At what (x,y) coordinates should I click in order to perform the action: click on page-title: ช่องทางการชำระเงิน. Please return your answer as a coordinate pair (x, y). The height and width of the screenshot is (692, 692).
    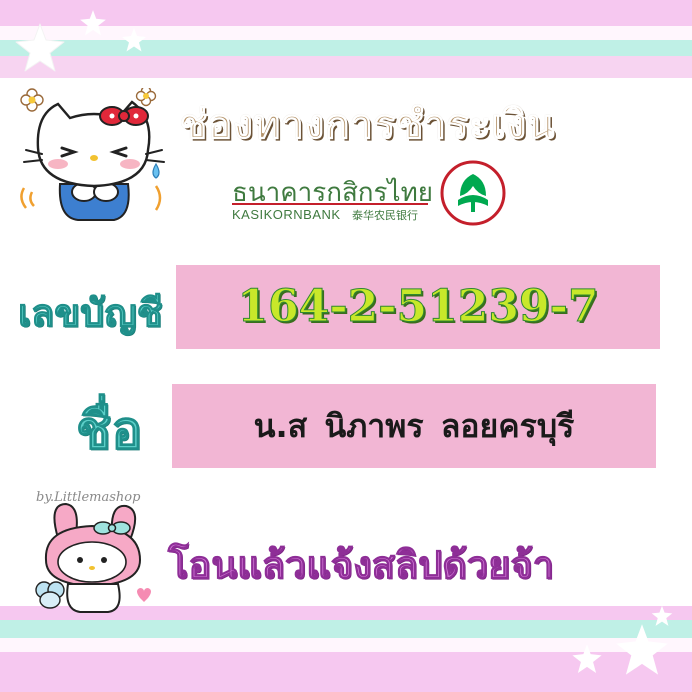
    Looking at the image, I should click on (367, 125).